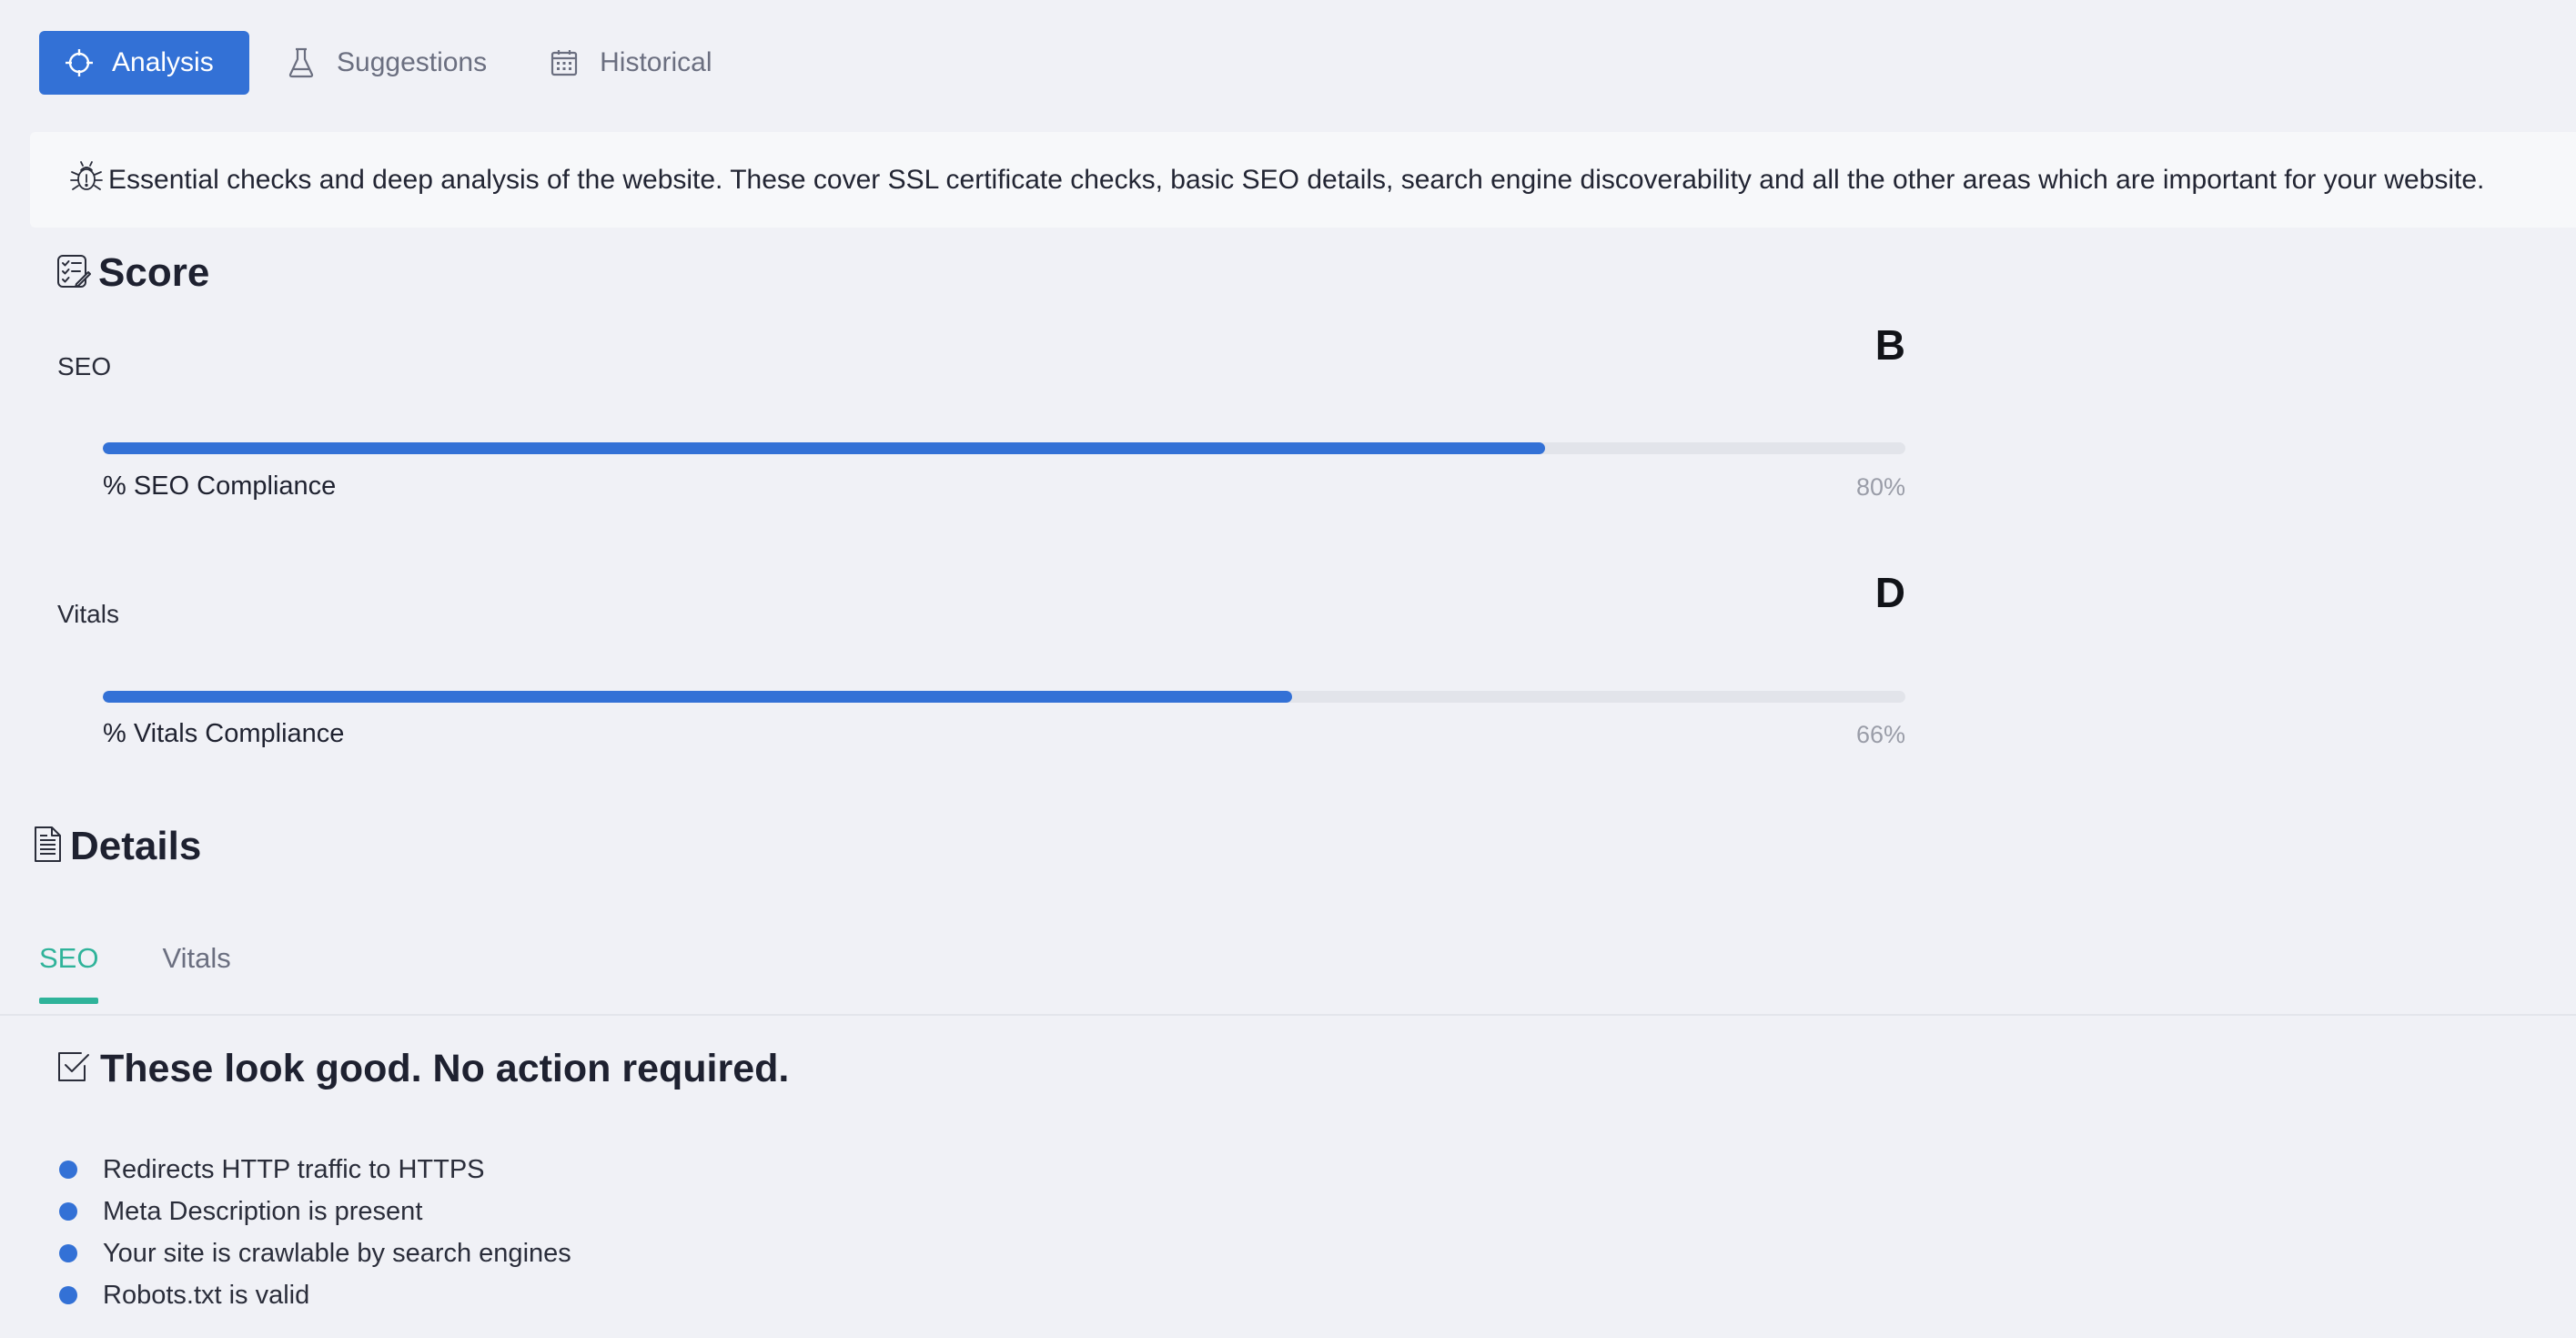  What do you see at coordinates (1288, 1015) in the screenshot?
I see `tabs-divider` at bounding box center [1288, 1015].